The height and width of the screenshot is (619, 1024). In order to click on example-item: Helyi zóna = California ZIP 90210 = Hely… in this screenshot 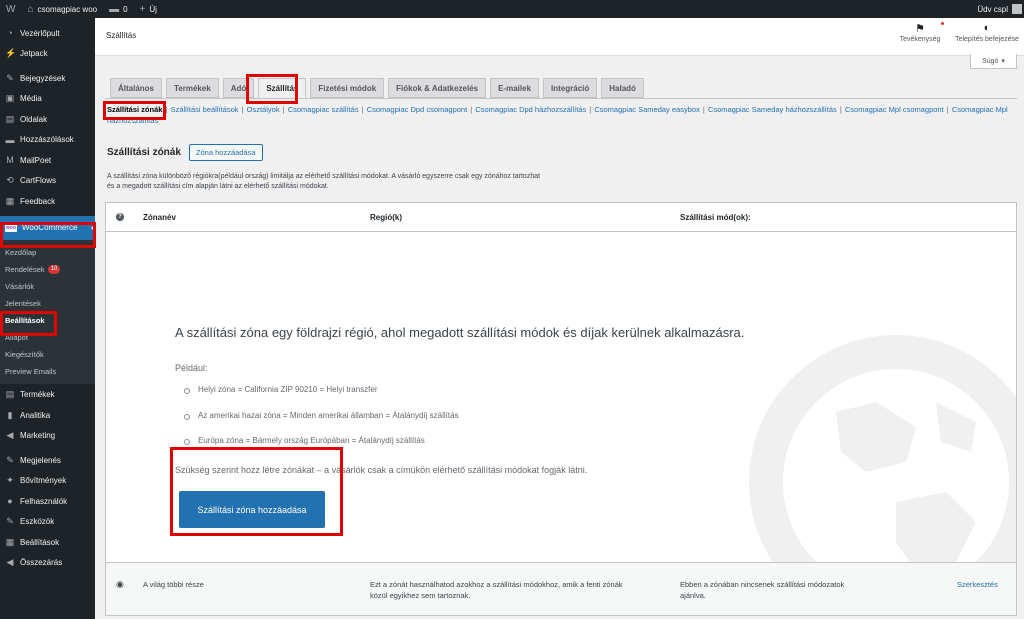, I will do `click(321, 398)`.